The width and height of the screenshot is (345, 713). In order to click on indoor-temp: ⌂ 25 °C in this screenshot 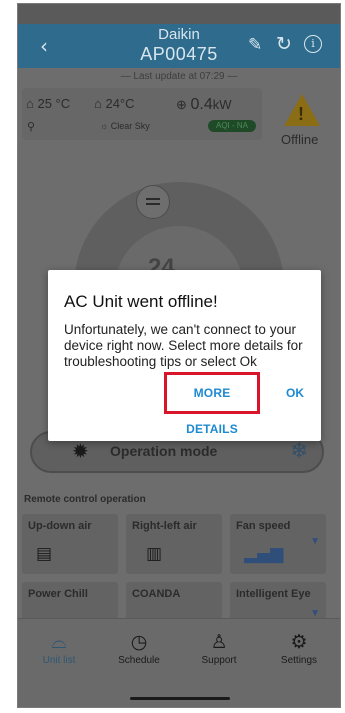, I will do `click(48, 103)`.